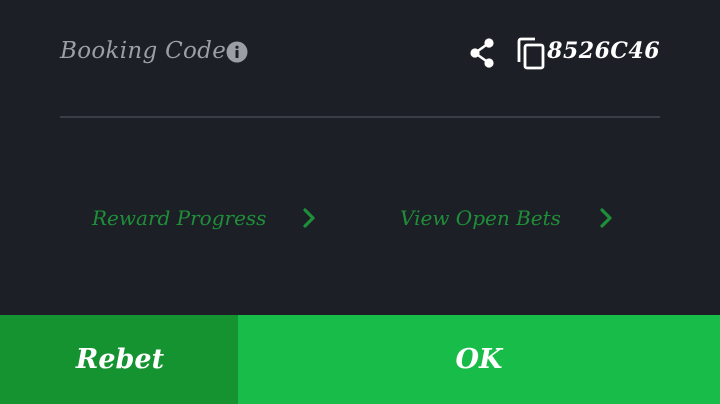 This screenshot has width=720, height=404. What do you see at coordinates (143, 51) in the screenshot?
I see `booking-code-label: Booking Code` at bounding box center [143, 51].